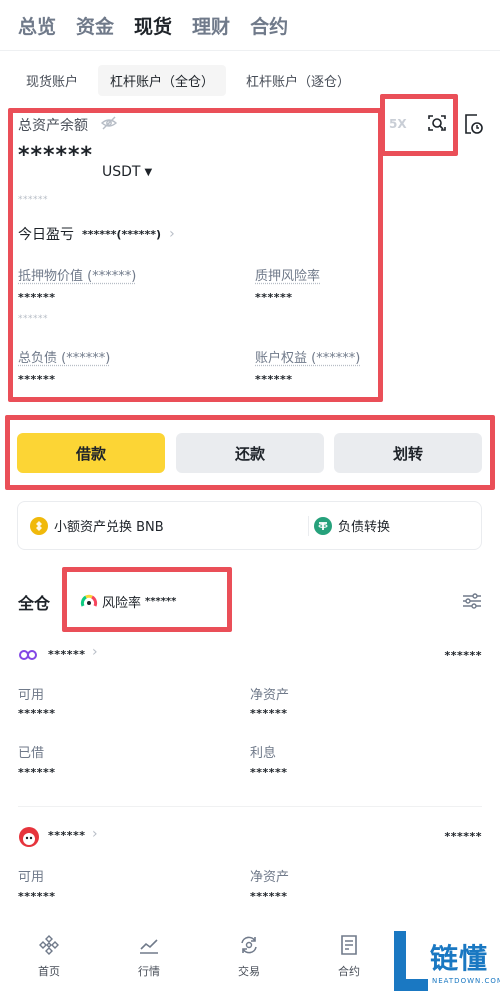 The width and height of the screenshot is (500, 998). I want to click on collateral-value-label: 抵押物价值 (******), so click(77, 274).